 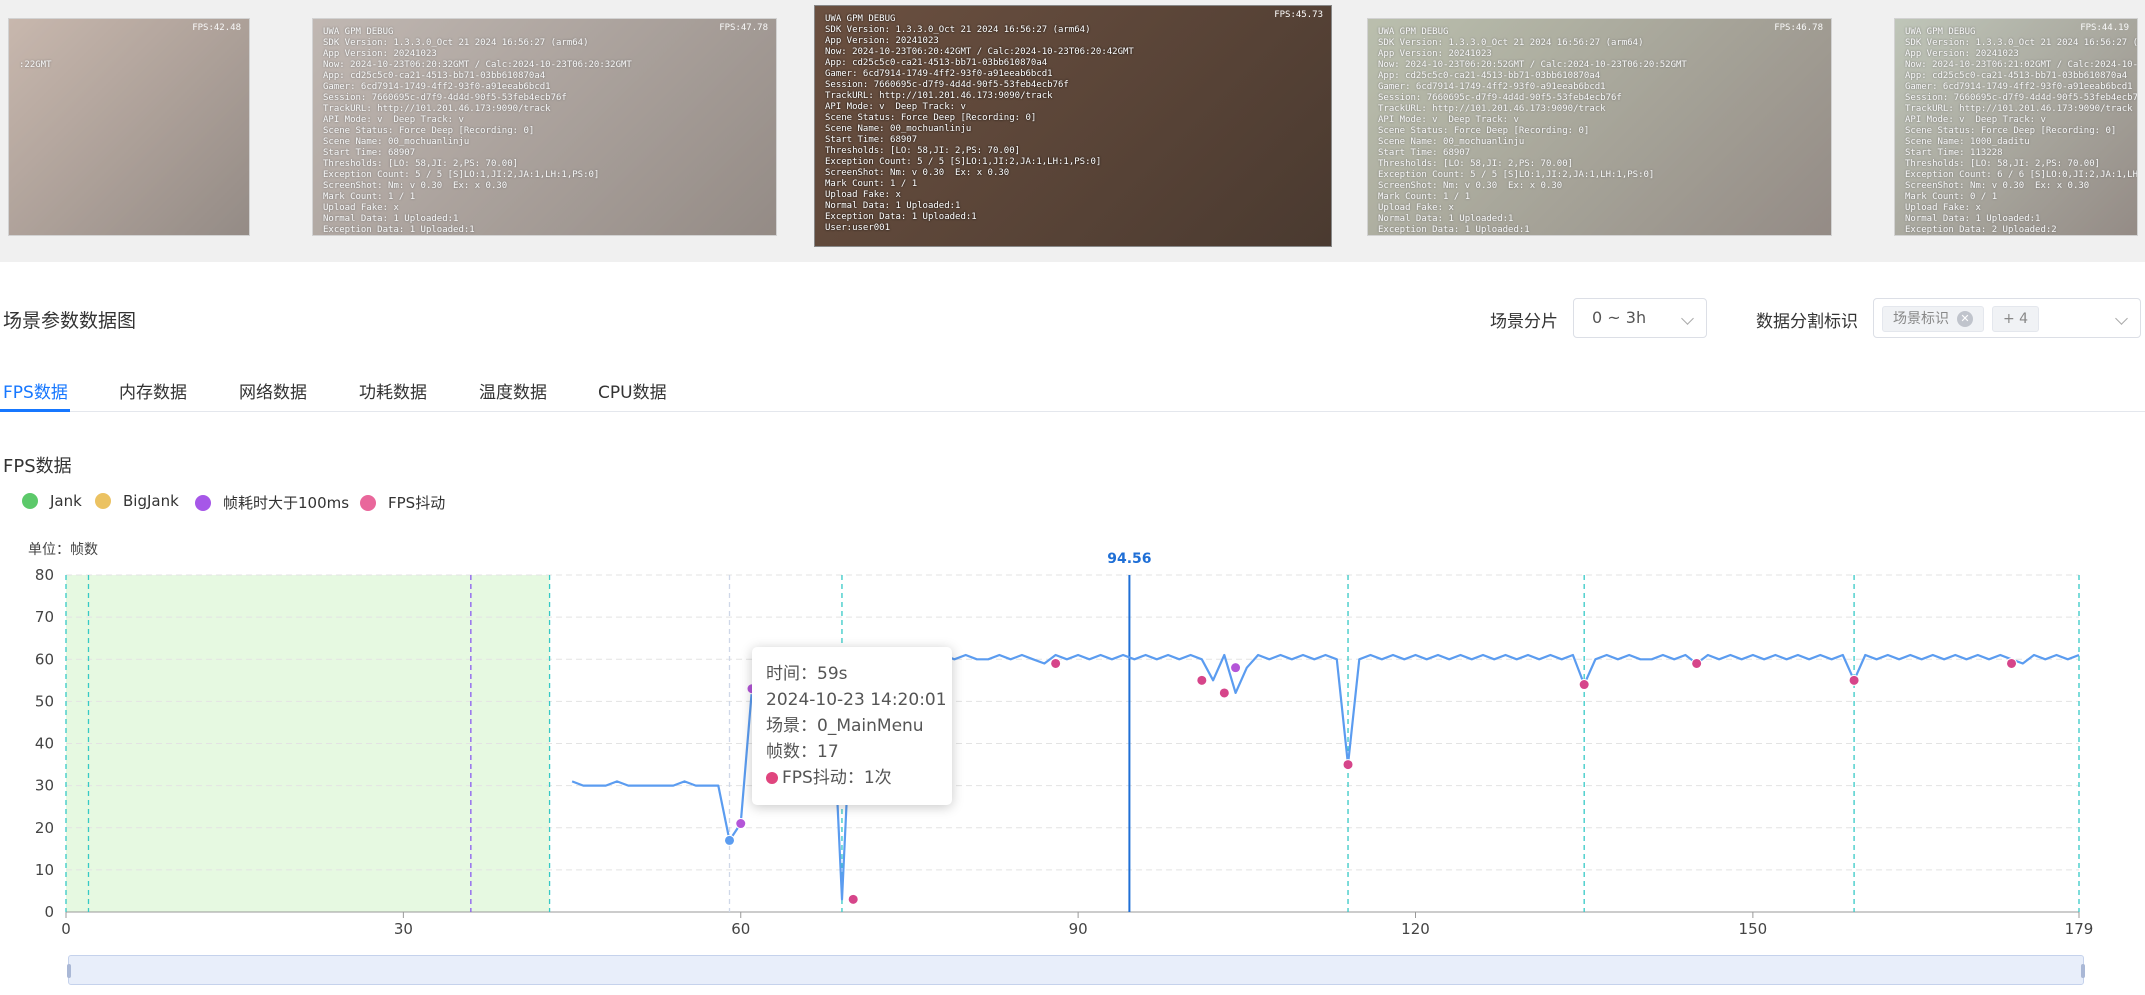 I want to click on zoom-slider, so click(x=1076, y=970).